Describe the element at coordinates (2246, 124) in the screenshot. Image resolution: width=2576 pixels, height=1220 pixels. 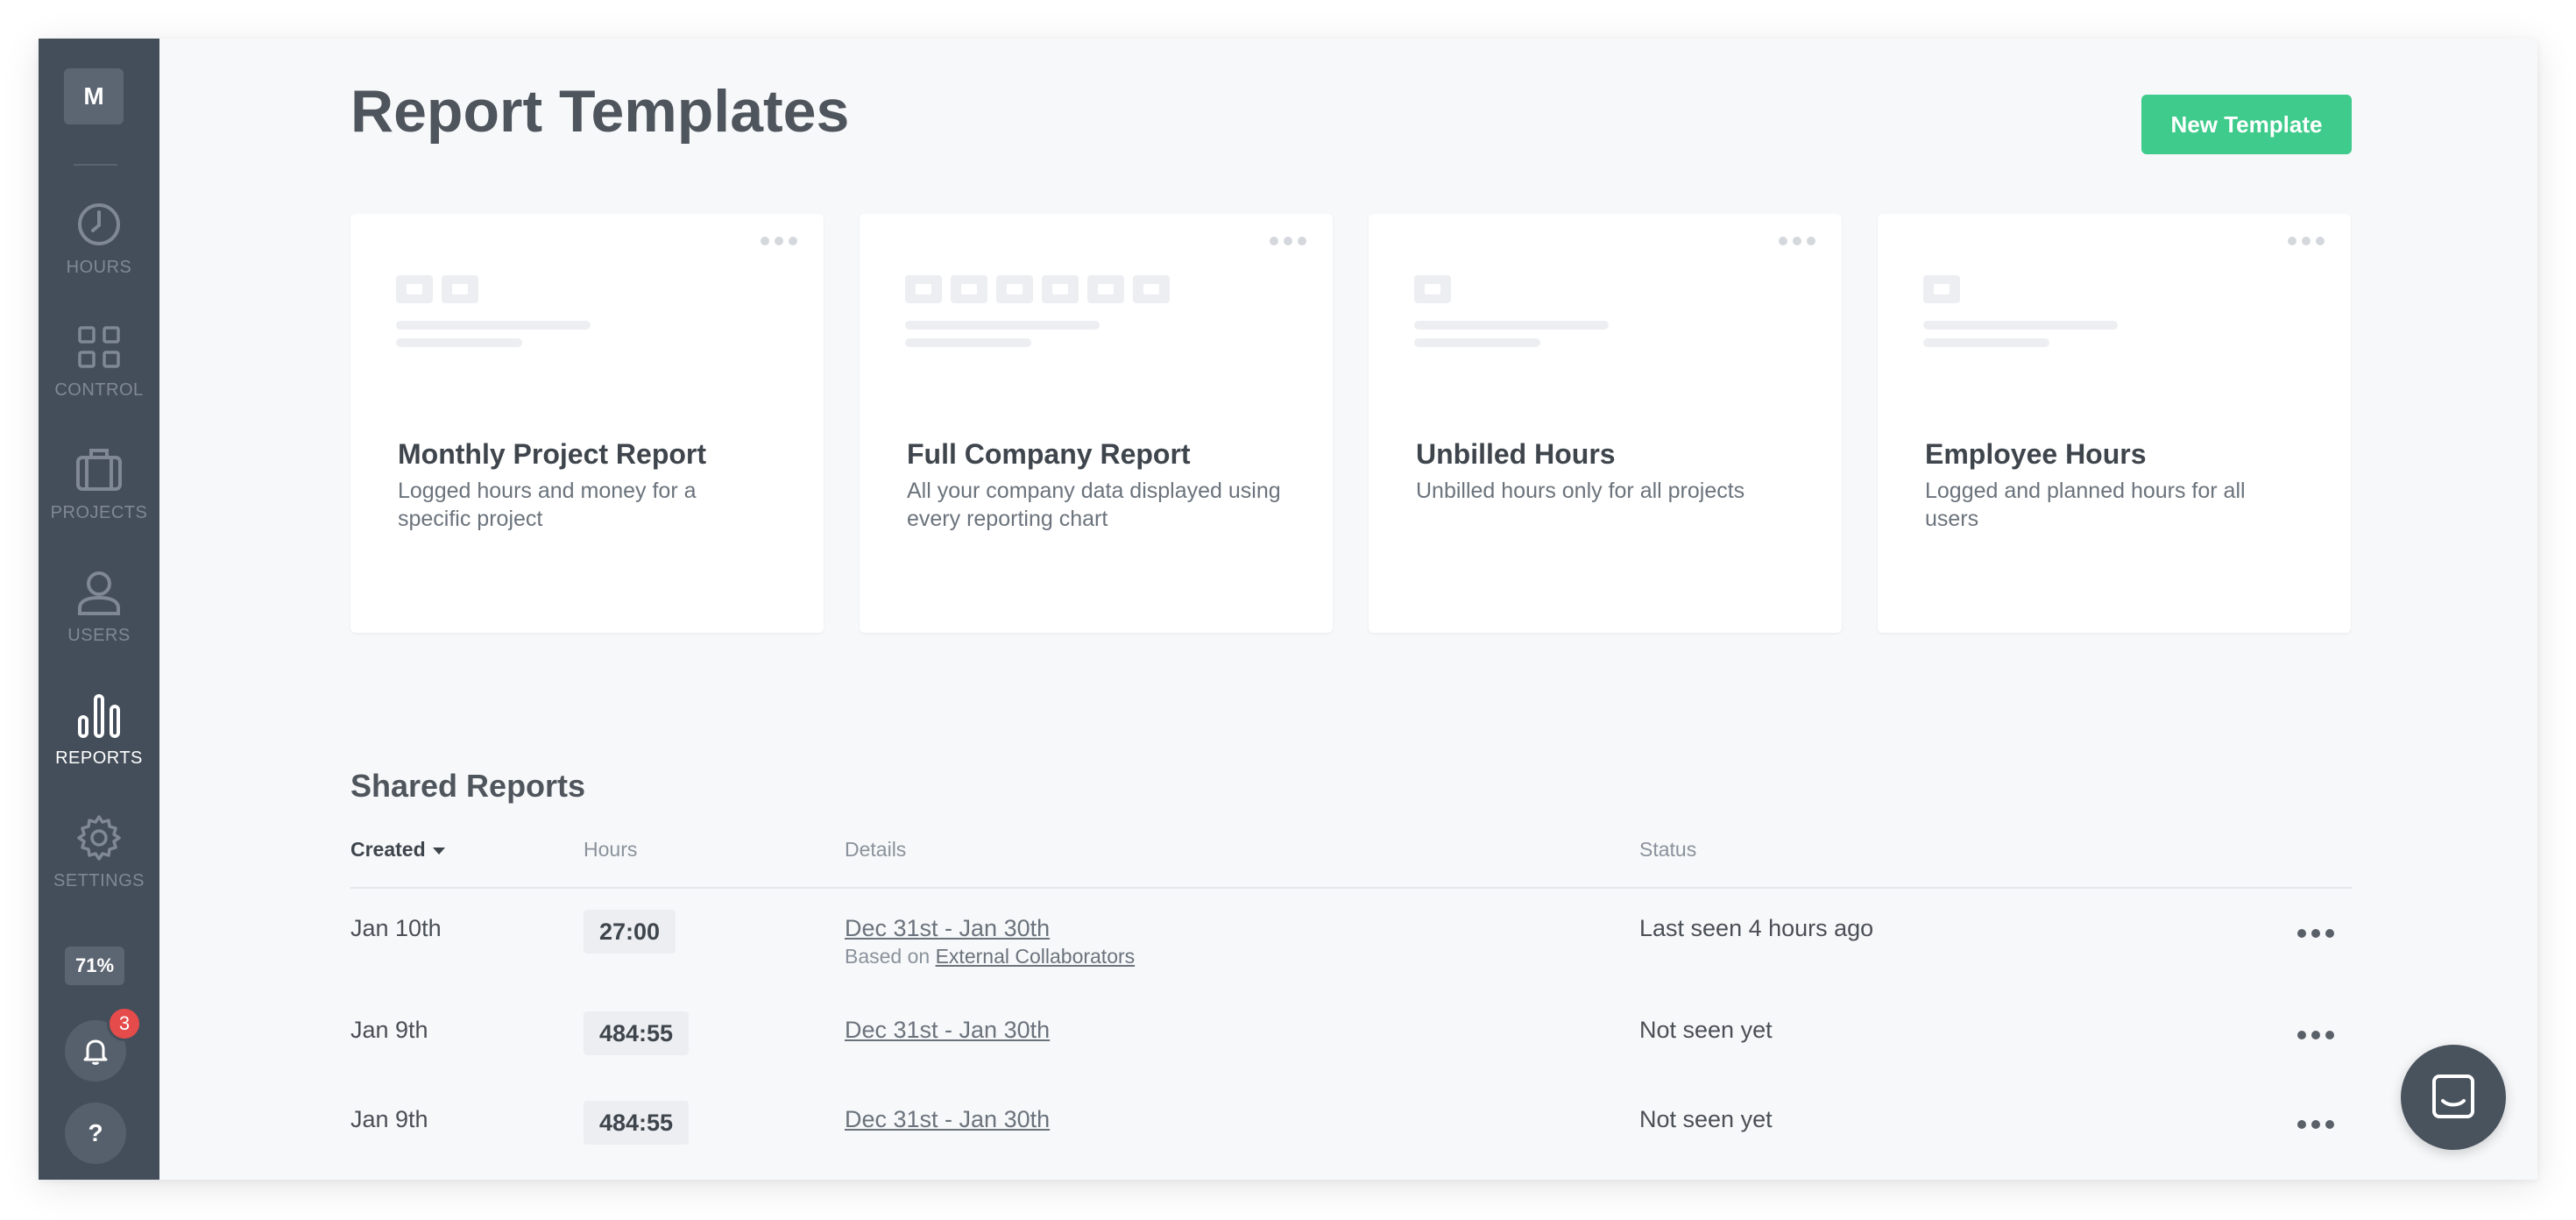
I see `new-template-button: New Template` at that location.